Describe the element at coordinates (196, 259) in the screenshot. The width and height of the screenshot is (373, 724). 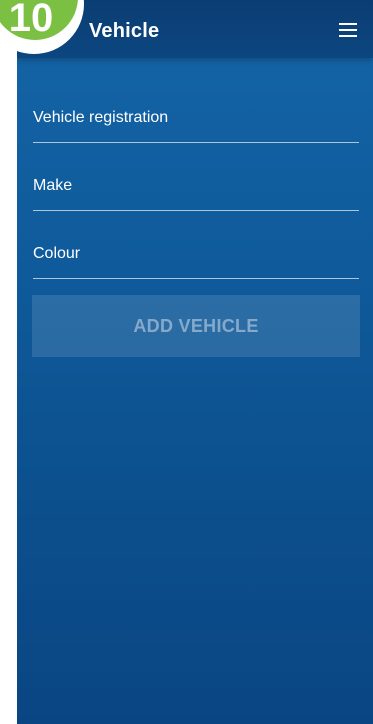
I see `colour-field: Colour` at that location.